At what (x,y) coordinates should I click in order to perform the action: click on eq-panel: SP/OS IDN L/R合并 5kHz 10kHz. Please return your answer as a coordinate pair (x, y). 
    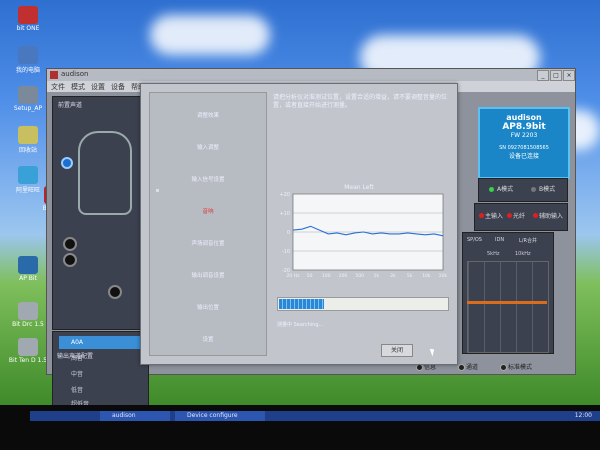
    Looking at the image, I should click on (508, 293).